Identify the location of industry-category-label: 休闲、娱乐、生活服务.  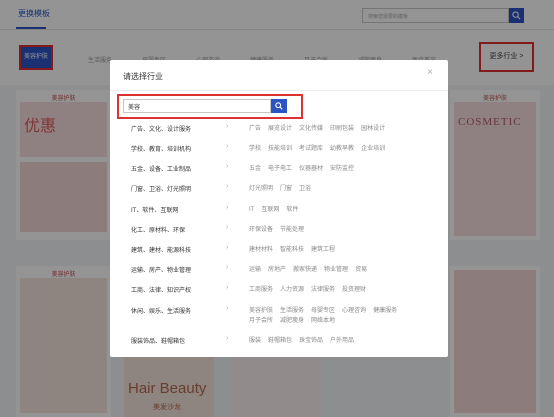
(161, 310).